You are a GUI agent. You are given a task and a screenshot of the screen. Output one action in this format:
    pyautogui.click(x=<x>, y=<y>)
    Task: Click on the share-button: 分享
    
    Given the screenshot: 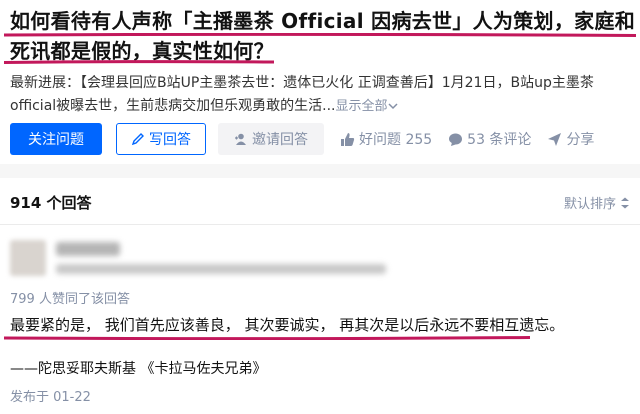 What is the action you would take?
    pyautogui.click(x=570, y=139)
    